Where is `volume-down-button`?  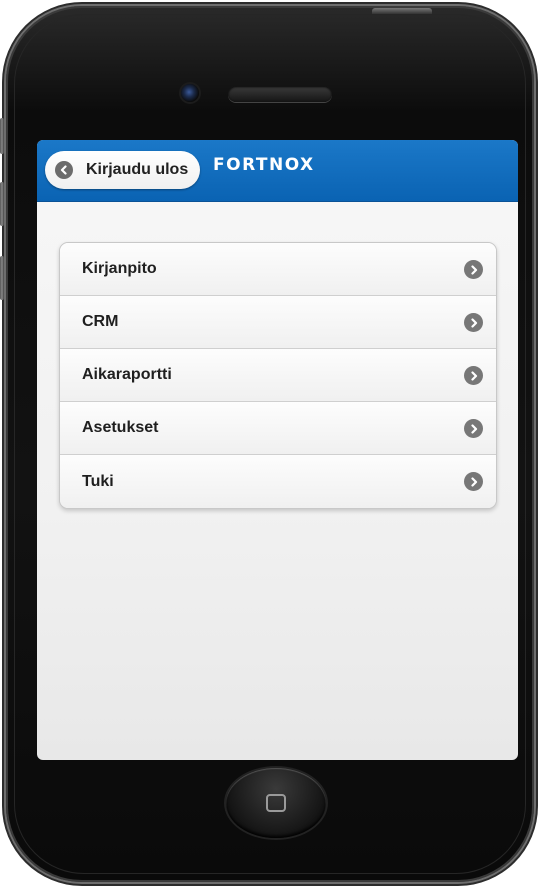
volume-down-button is located at coordinates (2, 278).